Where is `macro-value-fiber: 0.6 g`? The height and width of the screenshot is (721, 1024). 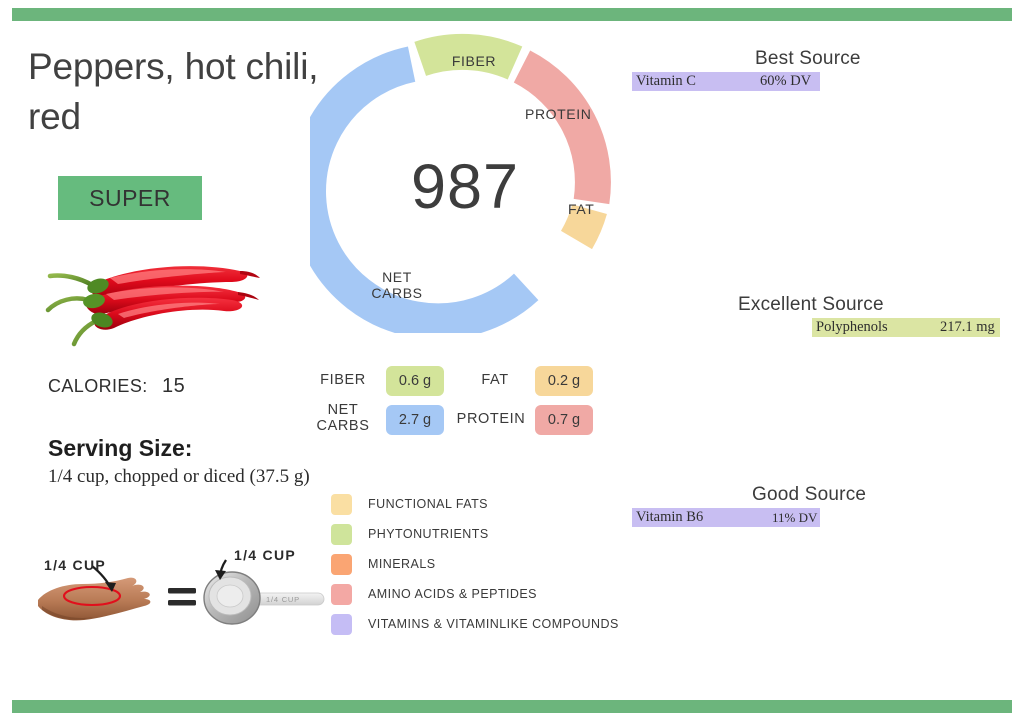
macro-value-fiber: 0.6 g is located at coordinates (415, 381).